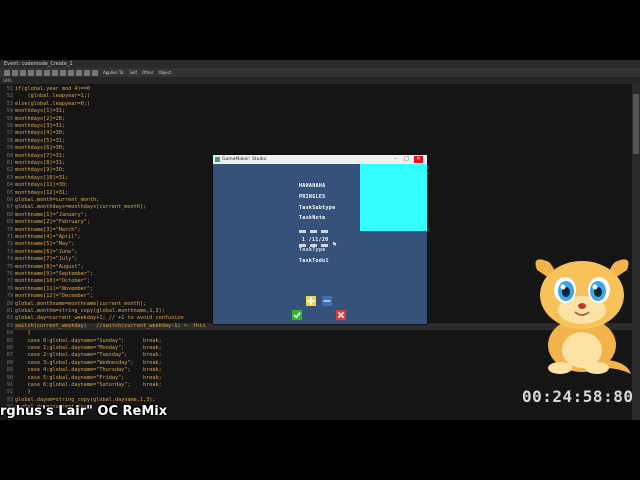 The height and width of the screenshot is (480, 640). Describe the element at coordinates (9, 170) in the screenshot. I see `line-number: 62` at that location.